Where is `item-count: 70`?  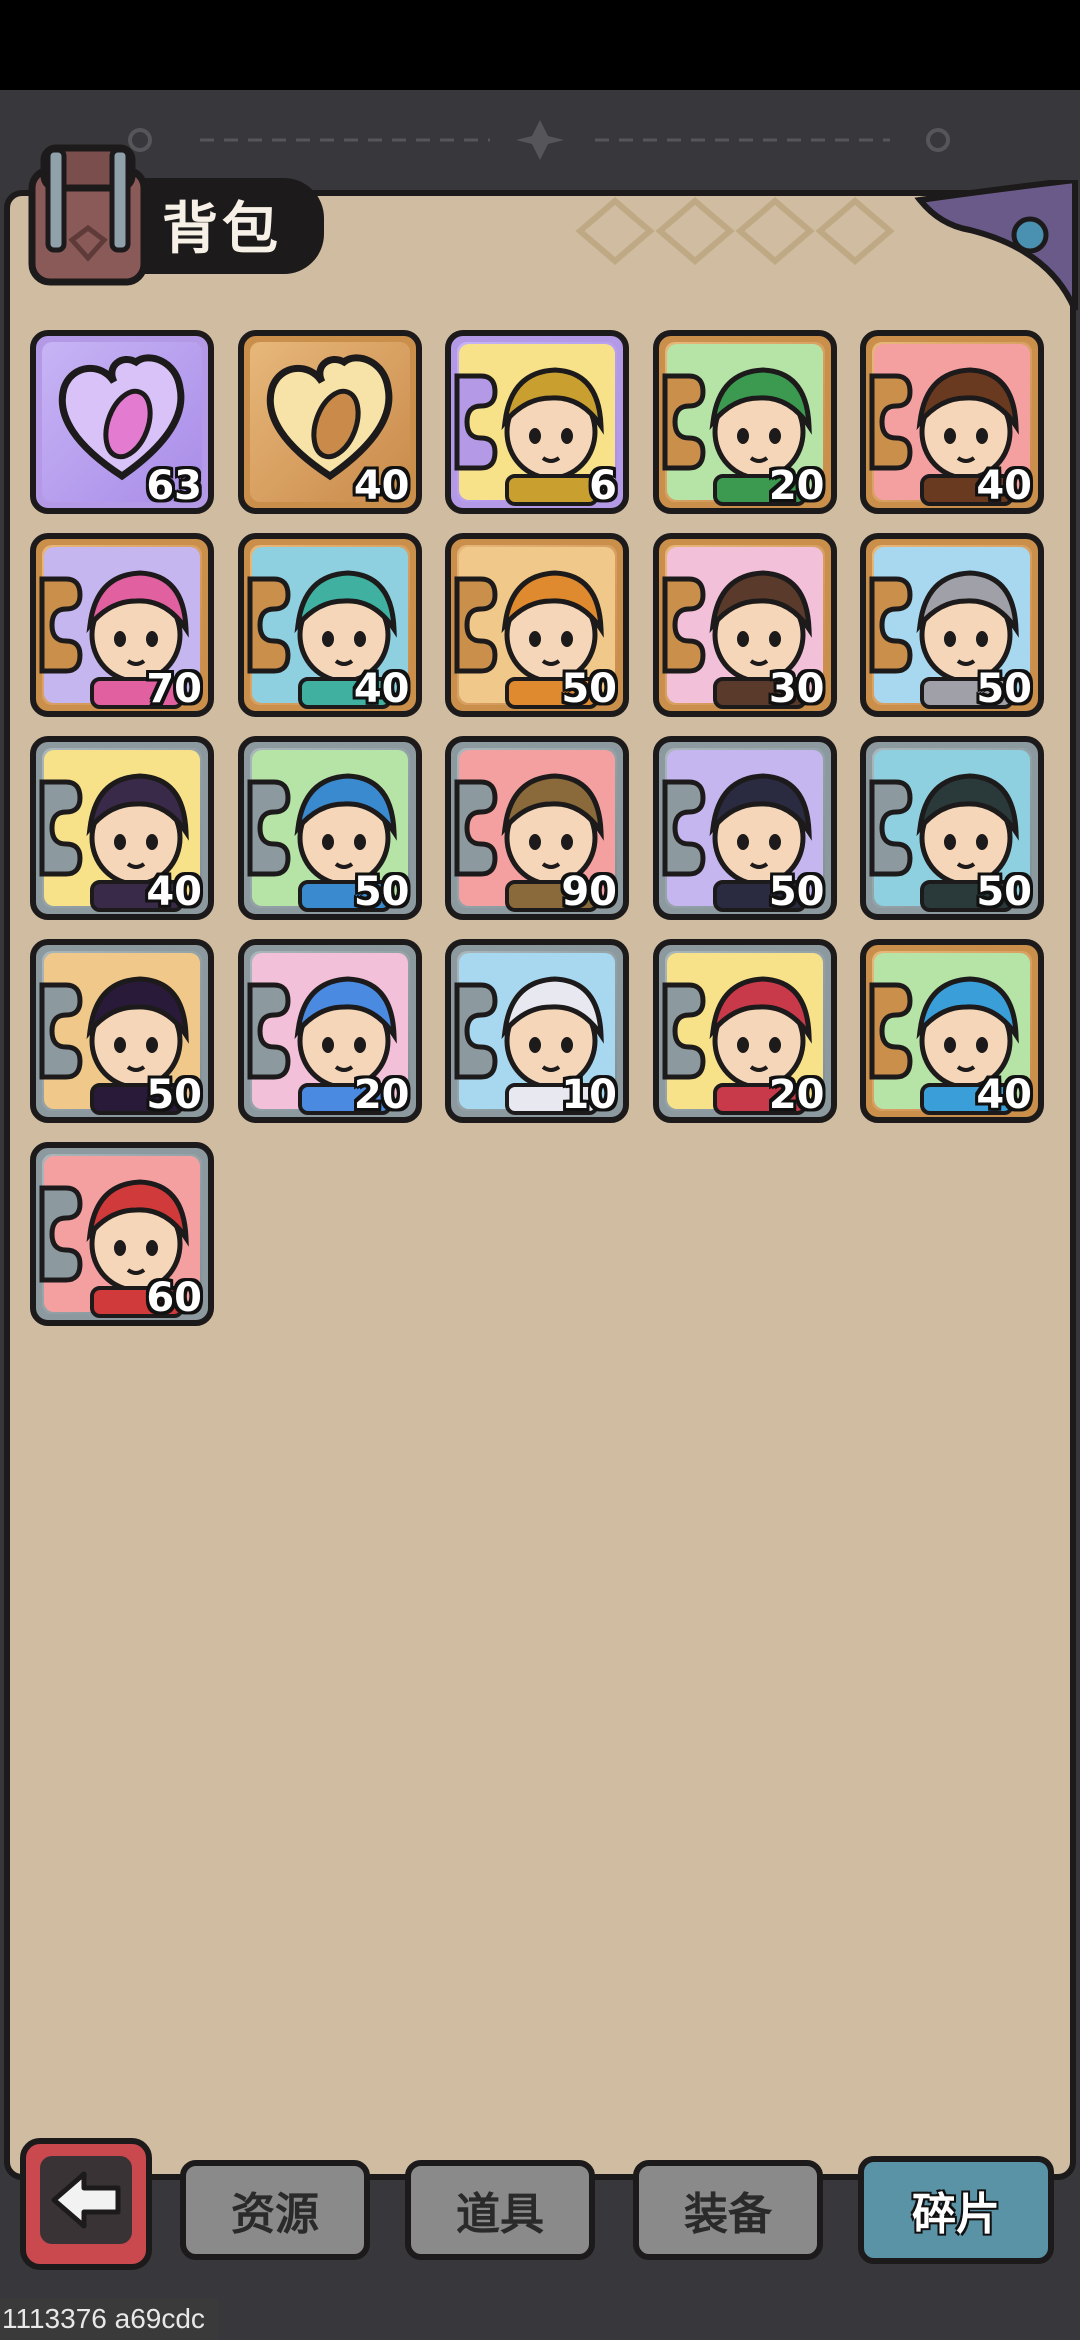
item-count: 70 is located at coordinates (174, 689).